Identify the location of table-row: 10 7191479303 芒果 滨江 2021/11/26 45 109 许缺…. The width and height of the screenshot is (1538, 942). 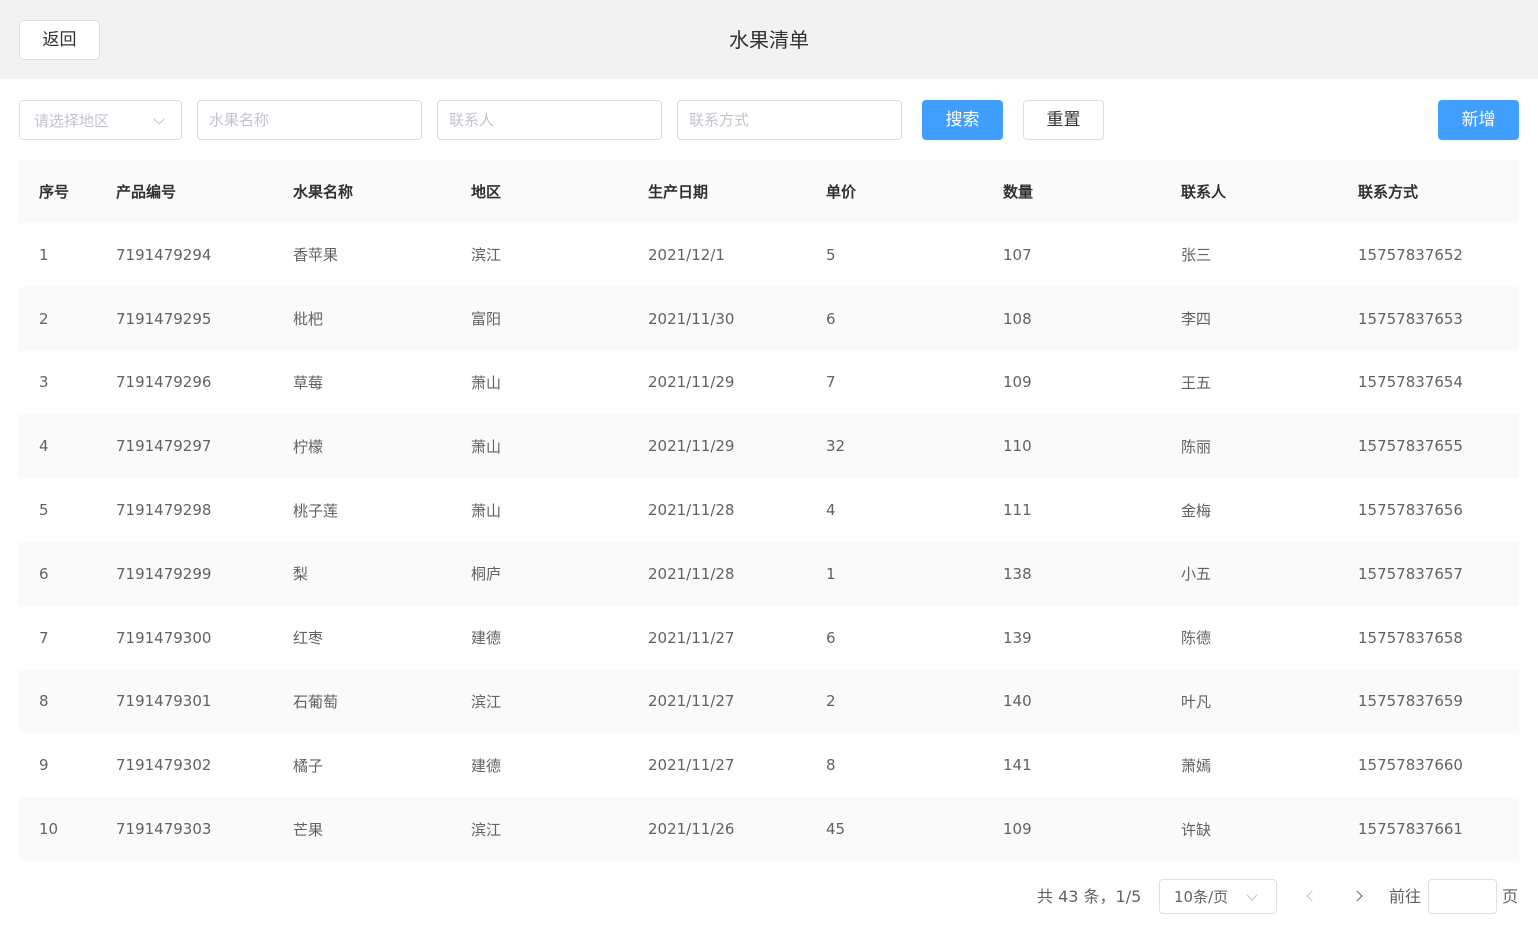
(769, 829).